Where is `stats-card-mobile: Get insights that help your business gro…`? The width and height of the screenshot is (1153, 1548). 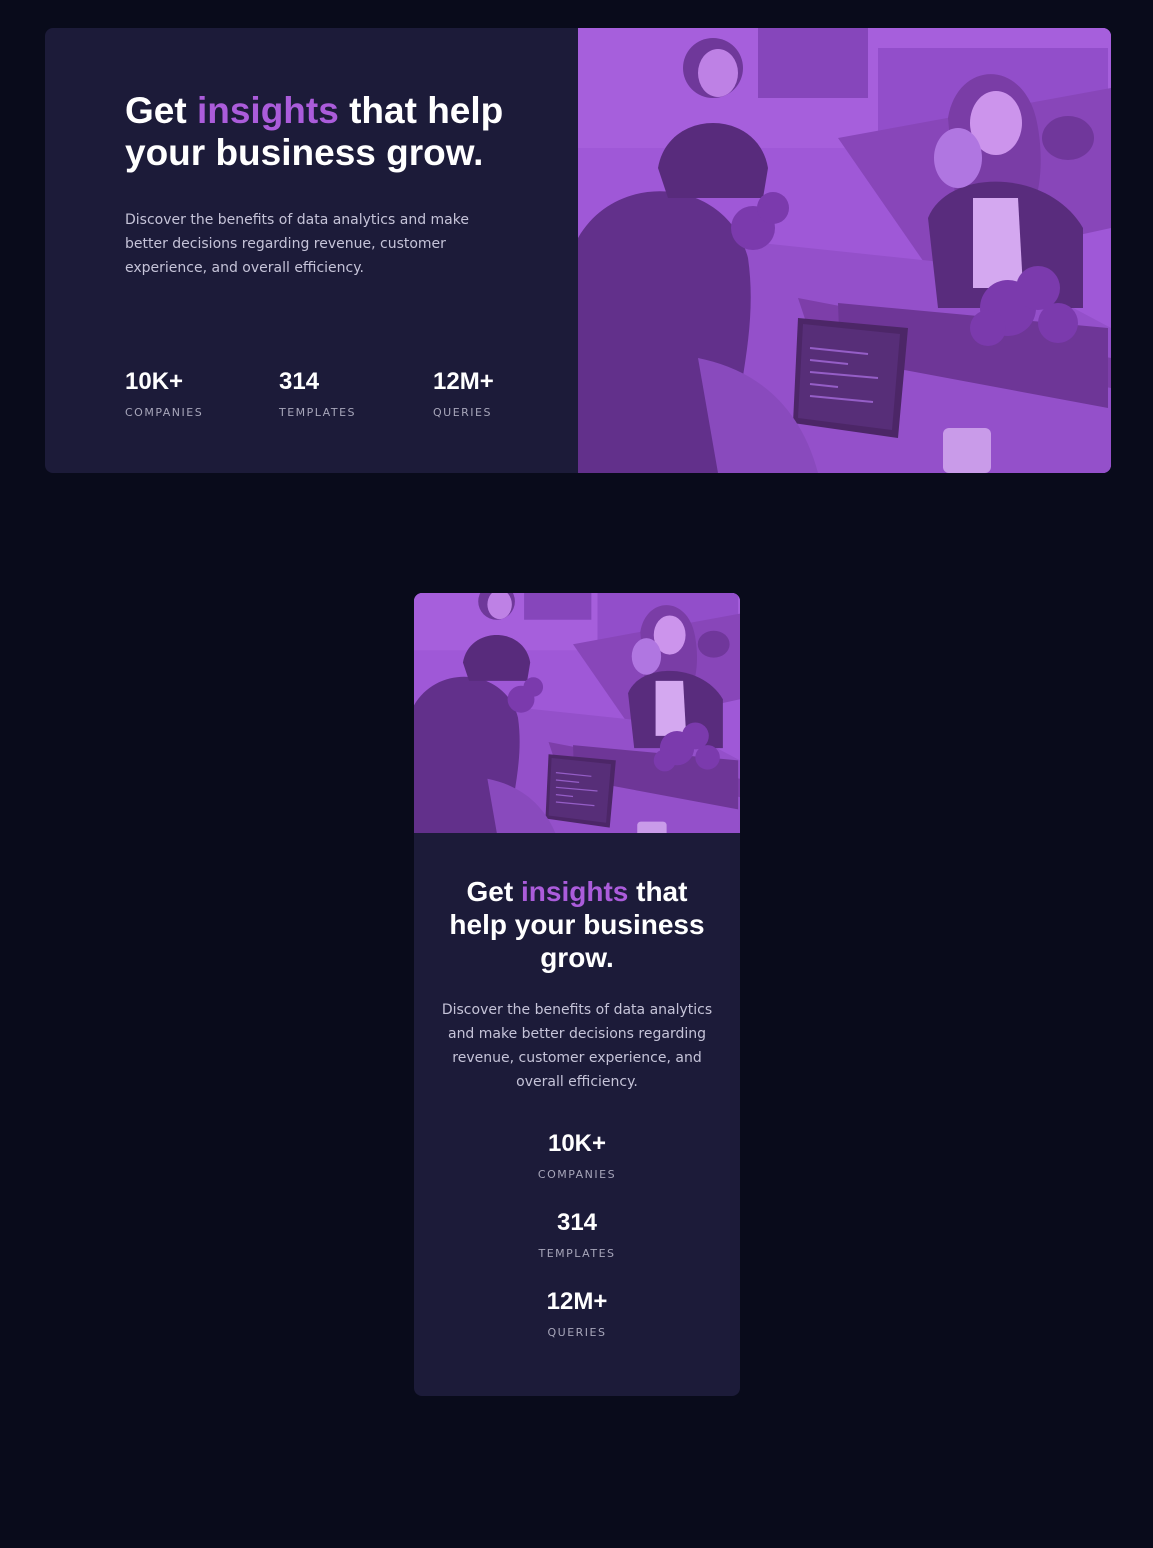 stats-card-mobile: Get insights that help your business gro… is located at coordinates (577, 994).